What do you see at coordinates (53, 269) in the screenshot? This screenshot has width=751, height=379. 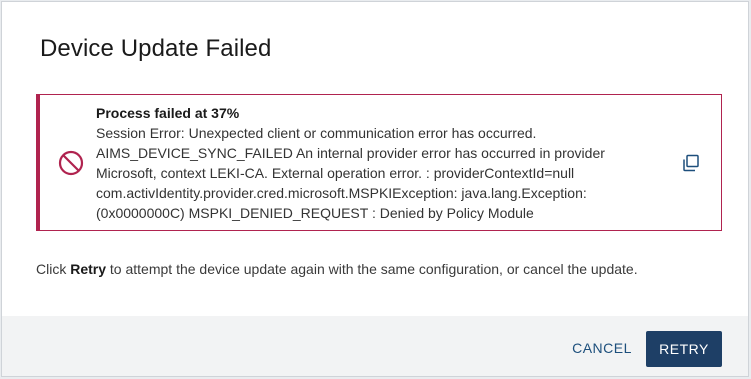 I see `instruction-prefix: Click` at bounding box center [53, 269].